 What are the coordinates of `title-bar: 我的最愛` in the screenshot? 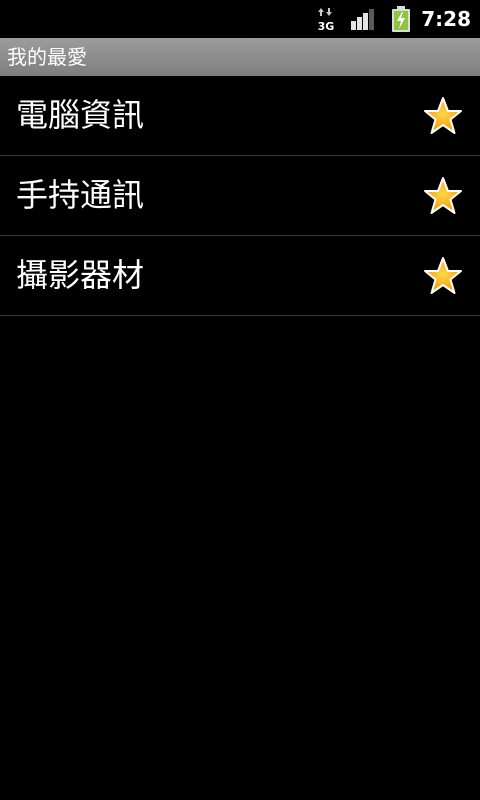 It's located at (240, 57).